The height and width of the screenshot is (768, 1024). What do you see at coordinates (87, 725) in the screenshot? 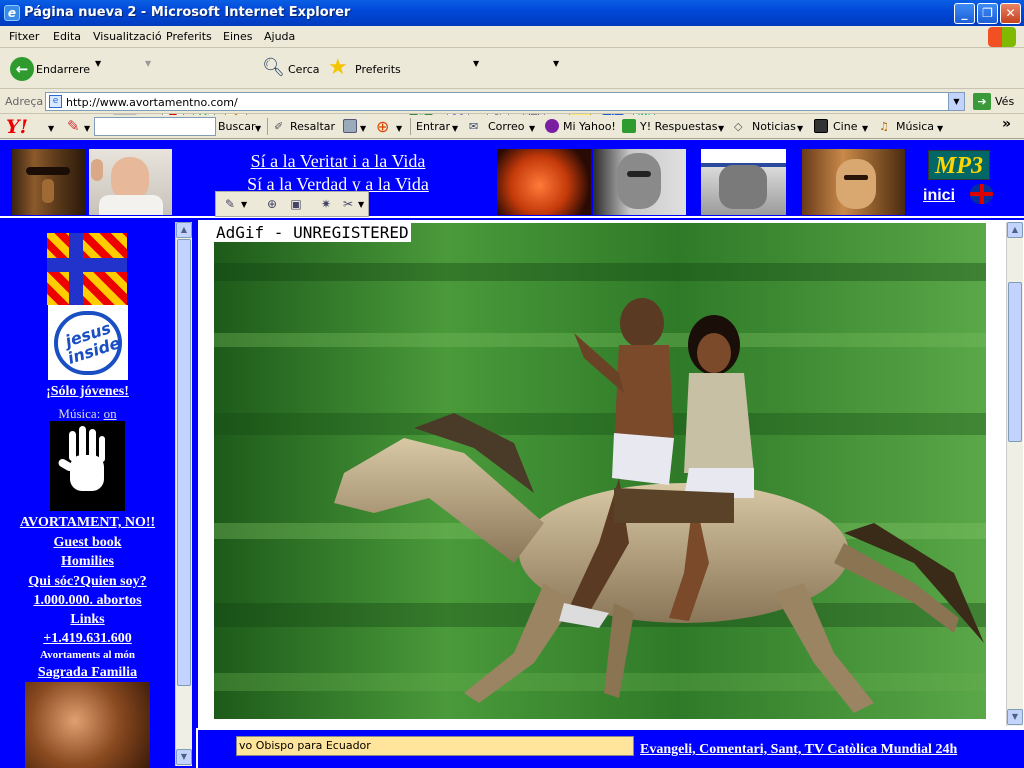
I see `sagrada-familia-image` at bounding box center [87, 725].